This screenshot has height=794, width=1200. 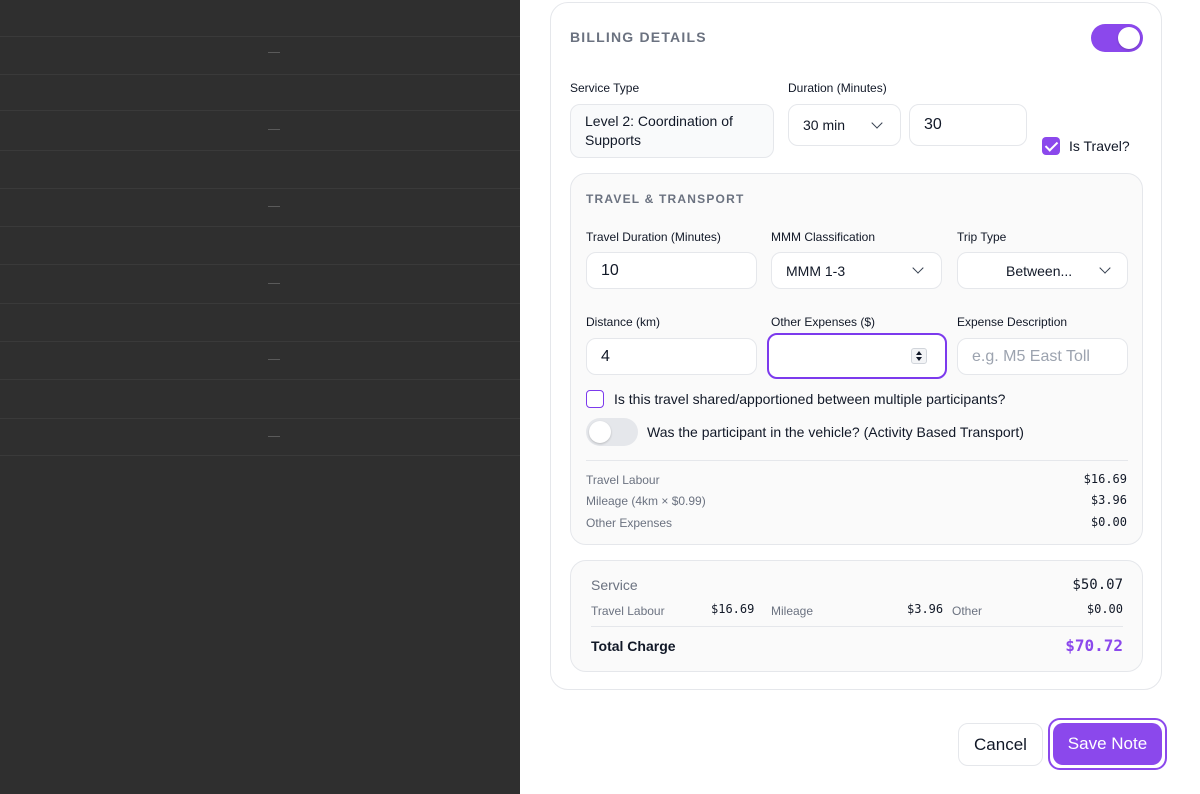 I want to click on expense-description-placeholder: e.g. M5 East Toll, so click(x=1031, y=356).